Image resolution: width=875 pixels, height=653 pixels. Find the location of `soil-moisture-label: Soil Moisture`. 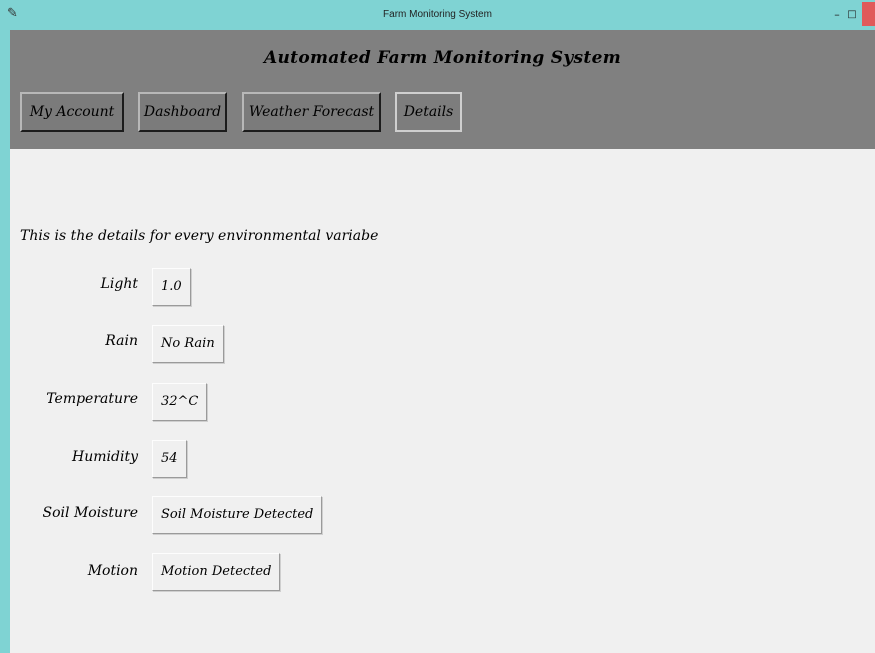

soil-moisture-label: Soil Moisture is located at coordinates (90, 513).